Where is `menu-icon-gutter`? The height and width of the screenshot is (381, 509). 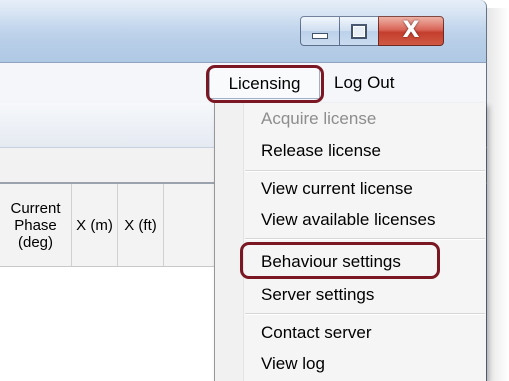 menu-icon-gutter is located at coordinates (229, 242).